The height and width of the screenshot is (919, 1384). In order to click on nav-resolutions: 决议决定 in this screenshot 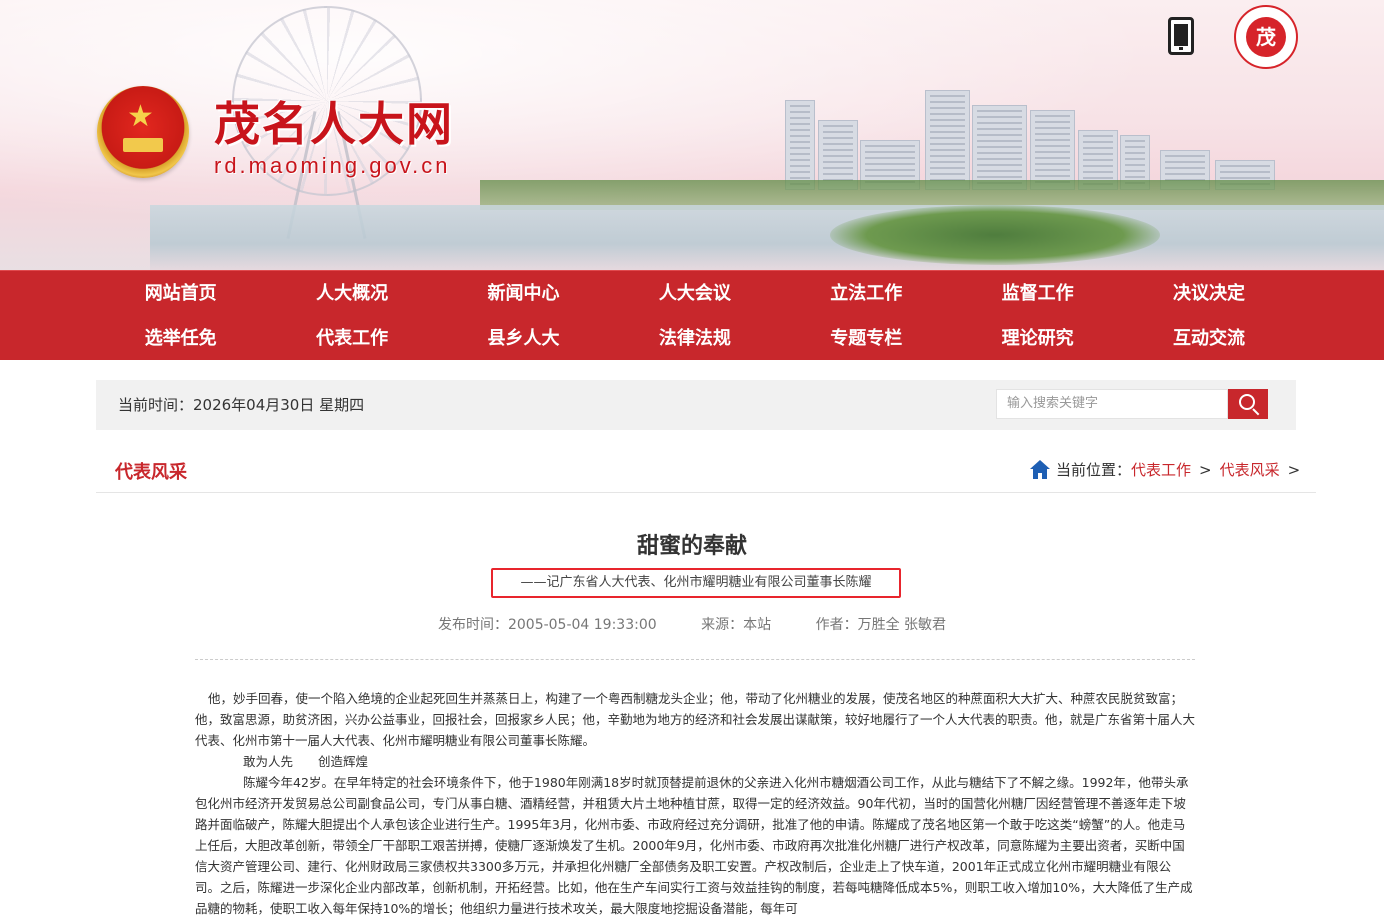, I will do `click(1208, 293)`.